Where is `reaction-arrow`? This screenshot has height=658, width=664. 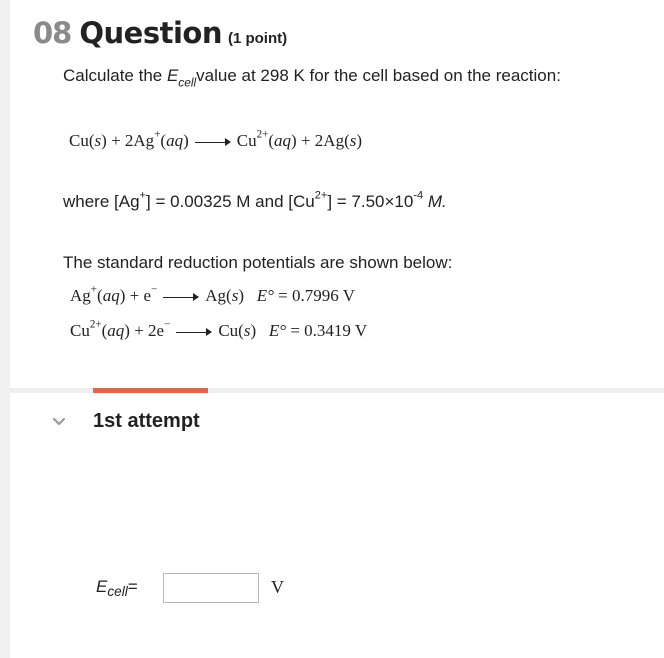
reaction-arrow is located at coordinates (212, 142).